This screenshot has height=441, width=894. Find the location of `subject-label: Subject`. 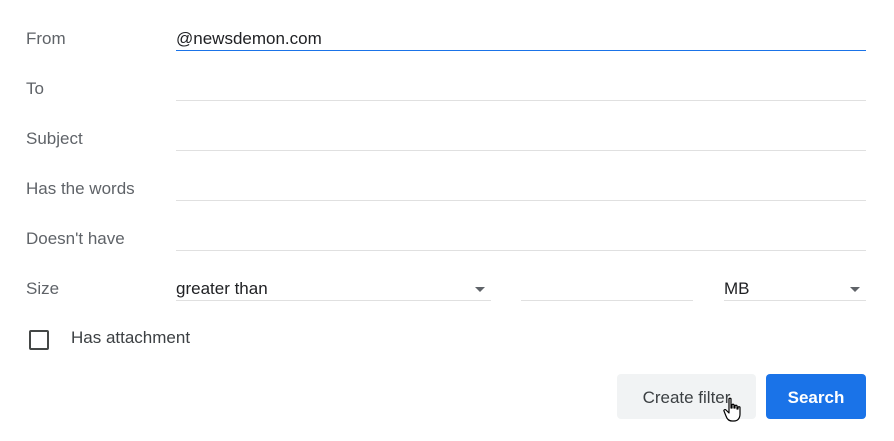

subject-label: Subject is located at coordinates (54, 138).